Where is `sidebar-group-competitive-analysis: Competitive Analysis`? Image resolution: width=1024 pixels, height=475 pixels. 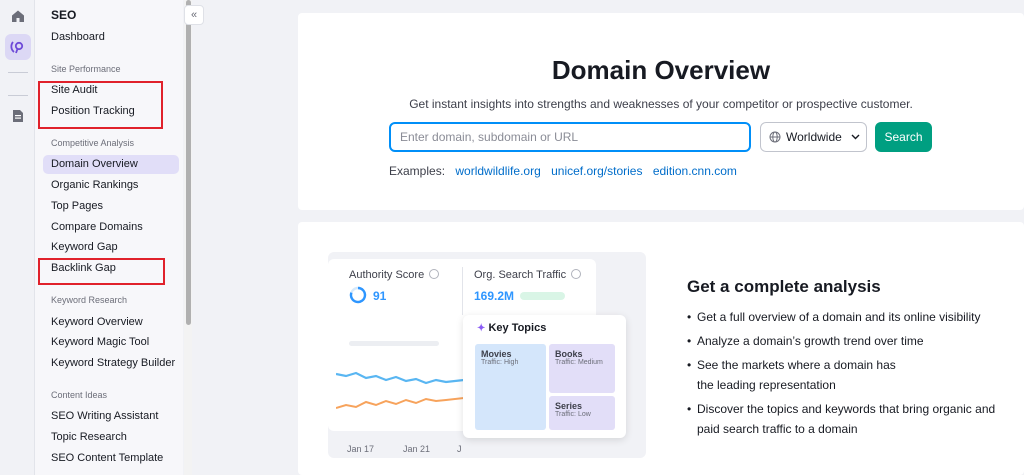
sidebar-group-competitive-analysis: Competitive Analysis is located at coordinates (93, 143).